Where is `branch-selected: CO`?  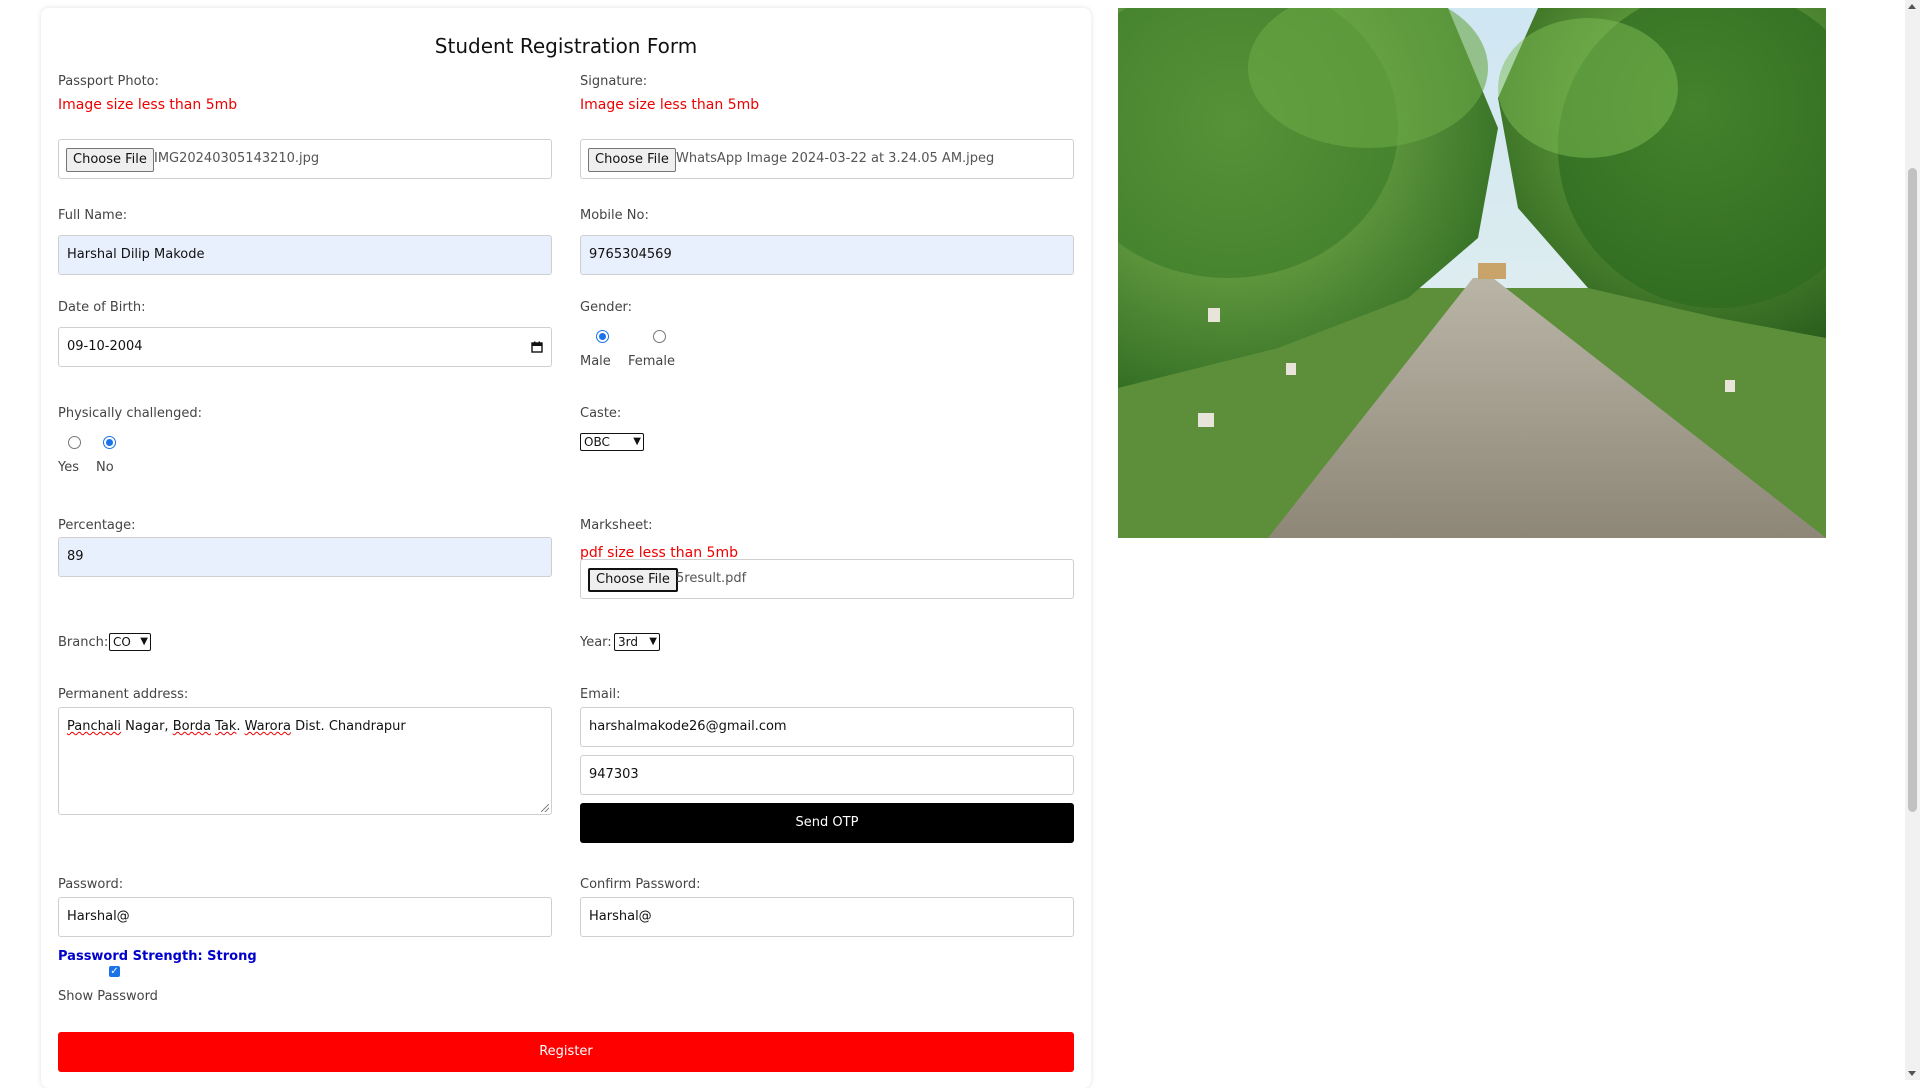
branch-selected: CO is located at coordinates (122, 642).